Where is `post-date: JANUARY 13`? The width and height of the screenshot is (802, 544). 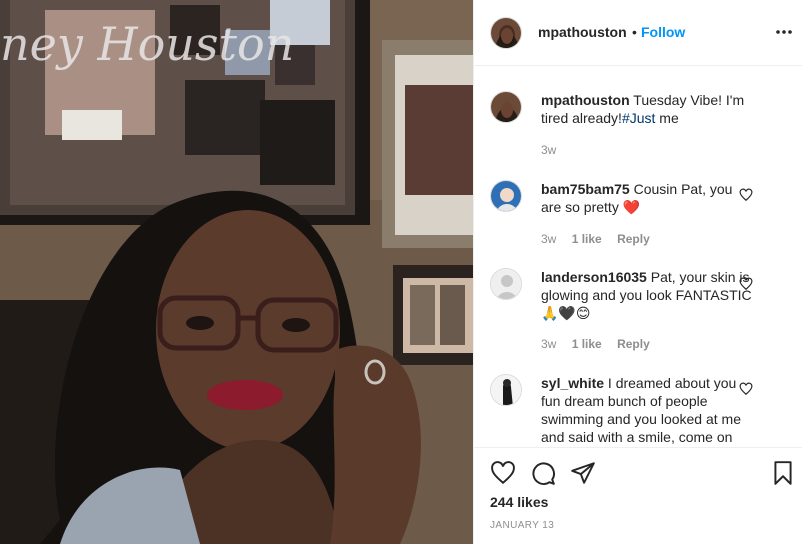
post-date: JANUARY 13 is located at coordinates (522, 525).